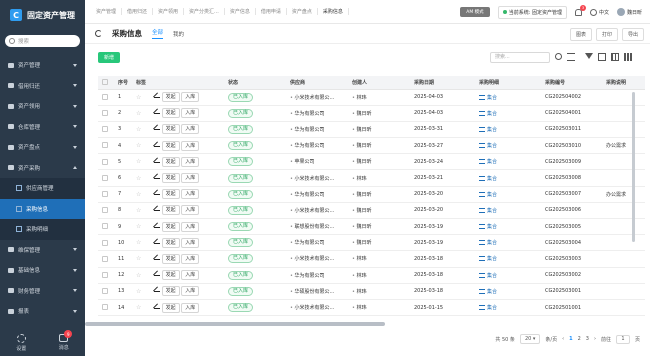  Describe the element at coordinates (42, 208) in the screenshot. I see `sidebar-item: 采购信息` at that location.